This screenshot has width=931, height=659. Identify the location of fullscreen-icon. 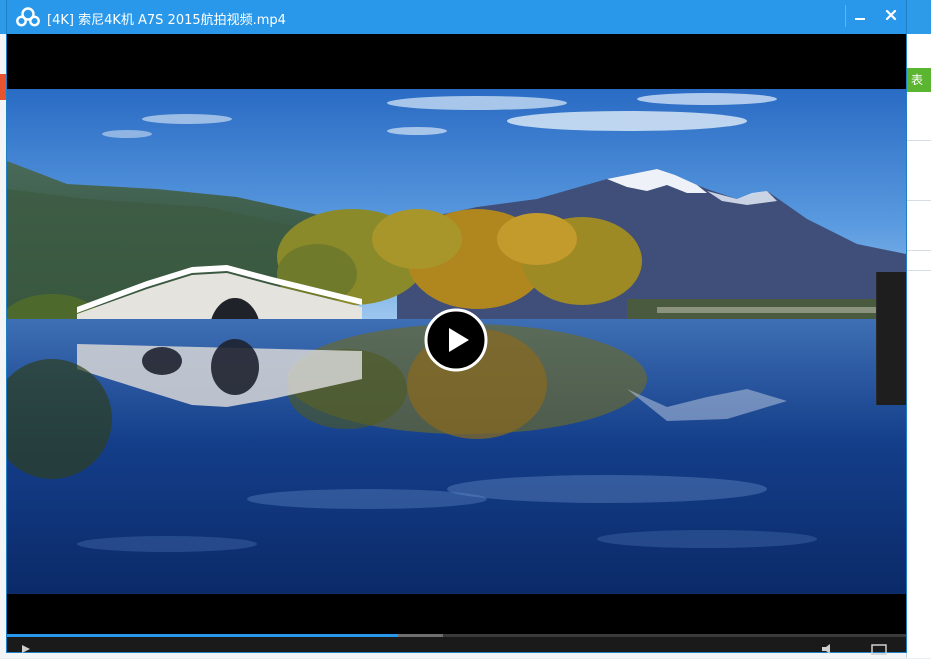
(879, 649).